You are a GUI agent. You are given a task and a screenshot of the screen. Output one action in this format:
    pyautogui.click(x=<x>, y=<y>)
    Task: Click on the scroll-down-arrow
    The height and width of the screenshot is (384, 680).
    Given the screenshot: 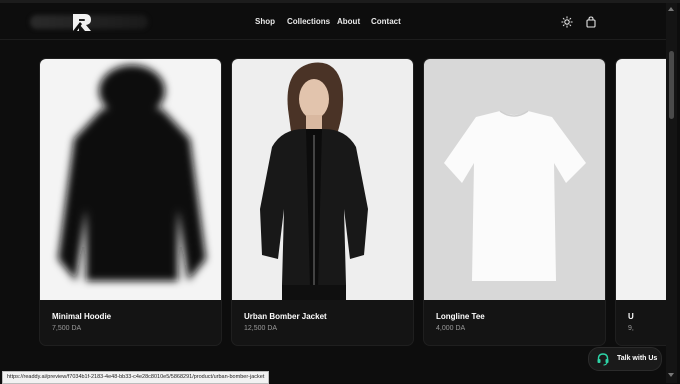 What is the action you would take?
    pyautogui.click(x=671, y=375)
    